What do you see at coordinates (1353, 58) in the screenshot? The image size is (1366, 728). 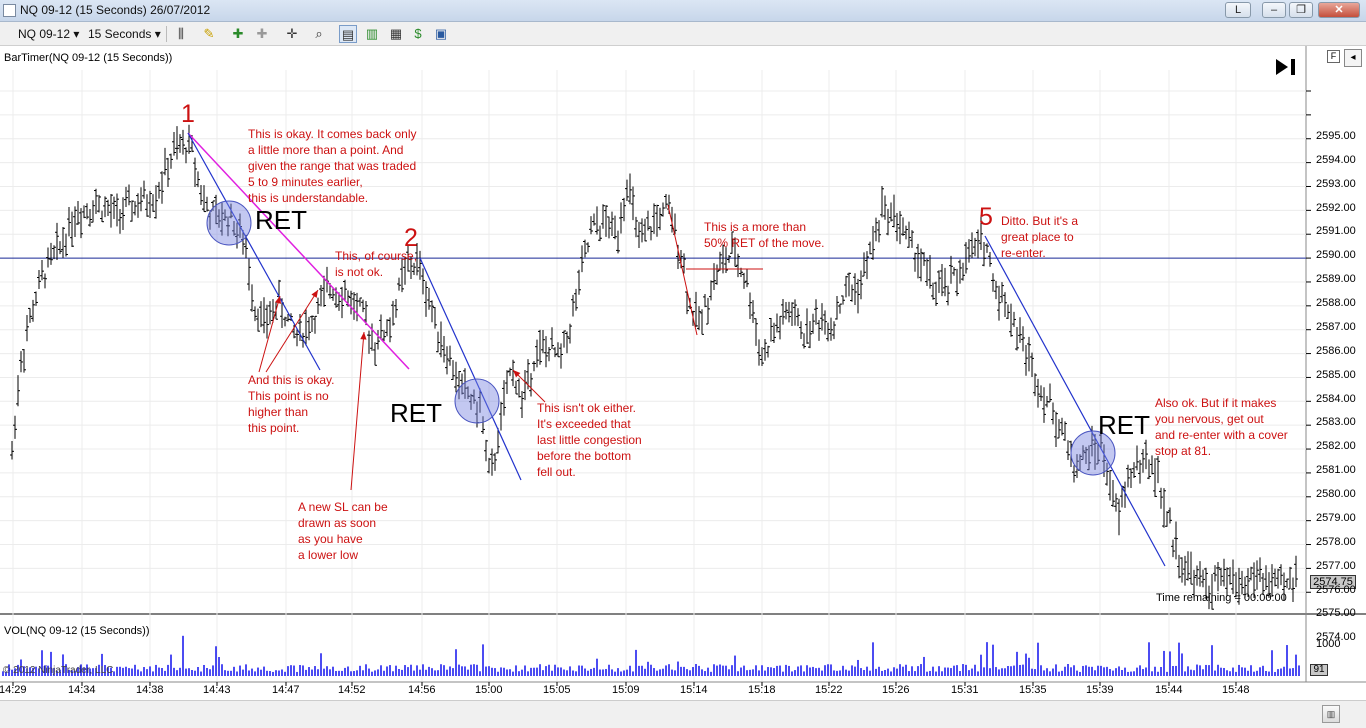 I see `axis-arrow-button: ◂` at bounding box center [1353, 58].